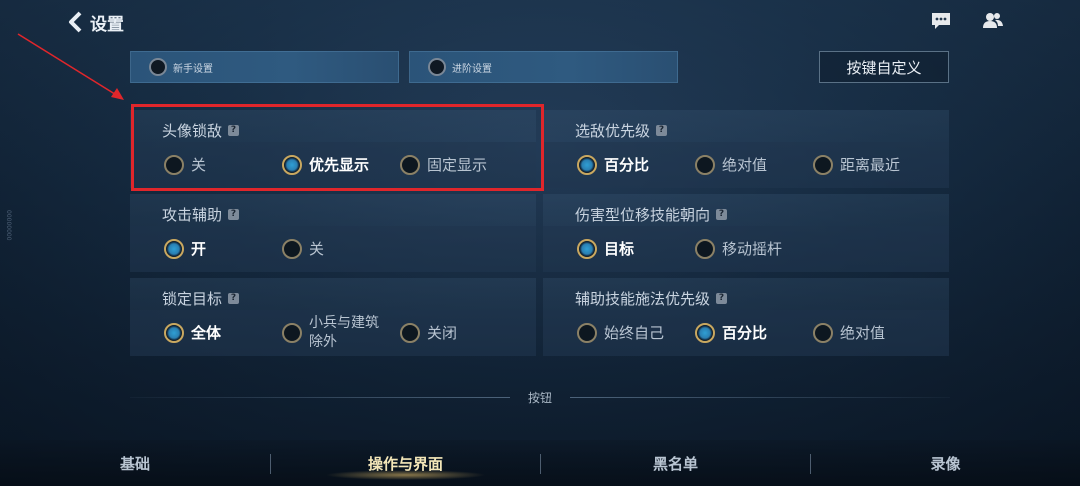 The height and width of the screenshot is (486, 1080). Describe the element at coordinates (643, 299) in the screenshot. I see `setting-title: 辅助技能施法优先级` at that location.